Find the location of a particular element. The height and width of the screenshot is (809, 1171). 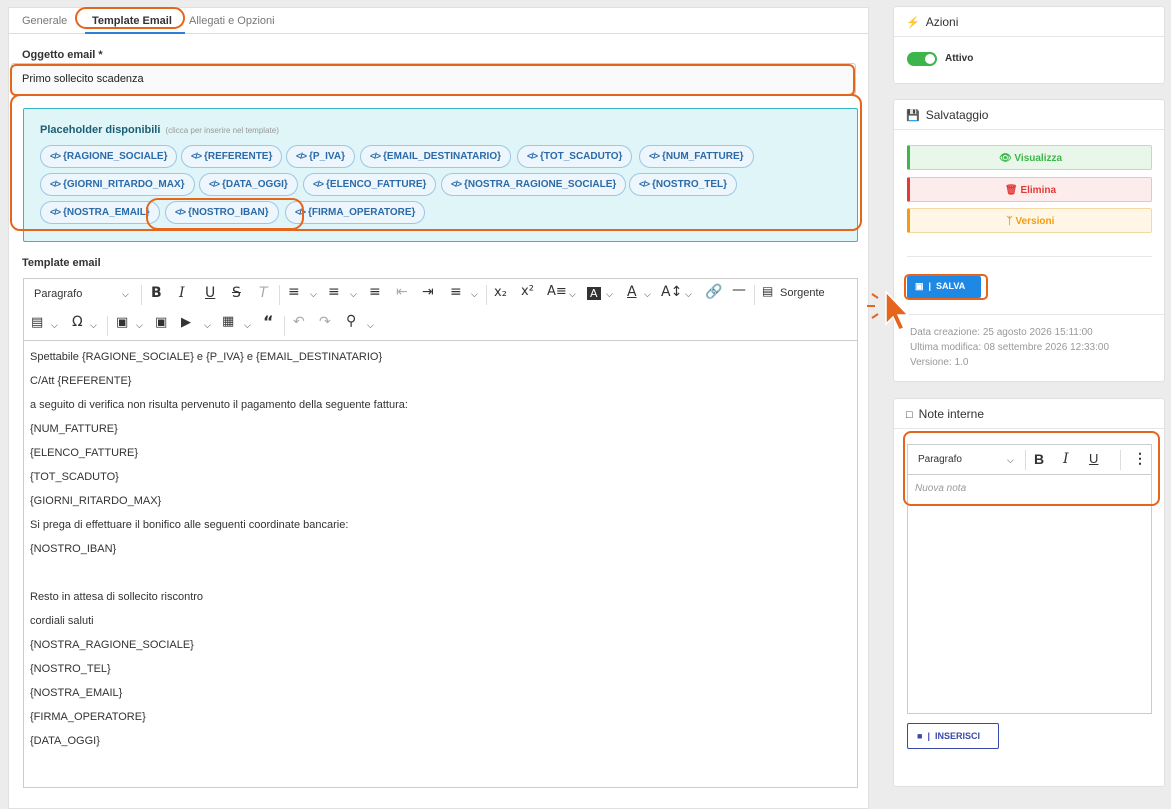

chip-nostra-email: </> {NOSTRA_EMAIL} is located at coordinates (100, 212).